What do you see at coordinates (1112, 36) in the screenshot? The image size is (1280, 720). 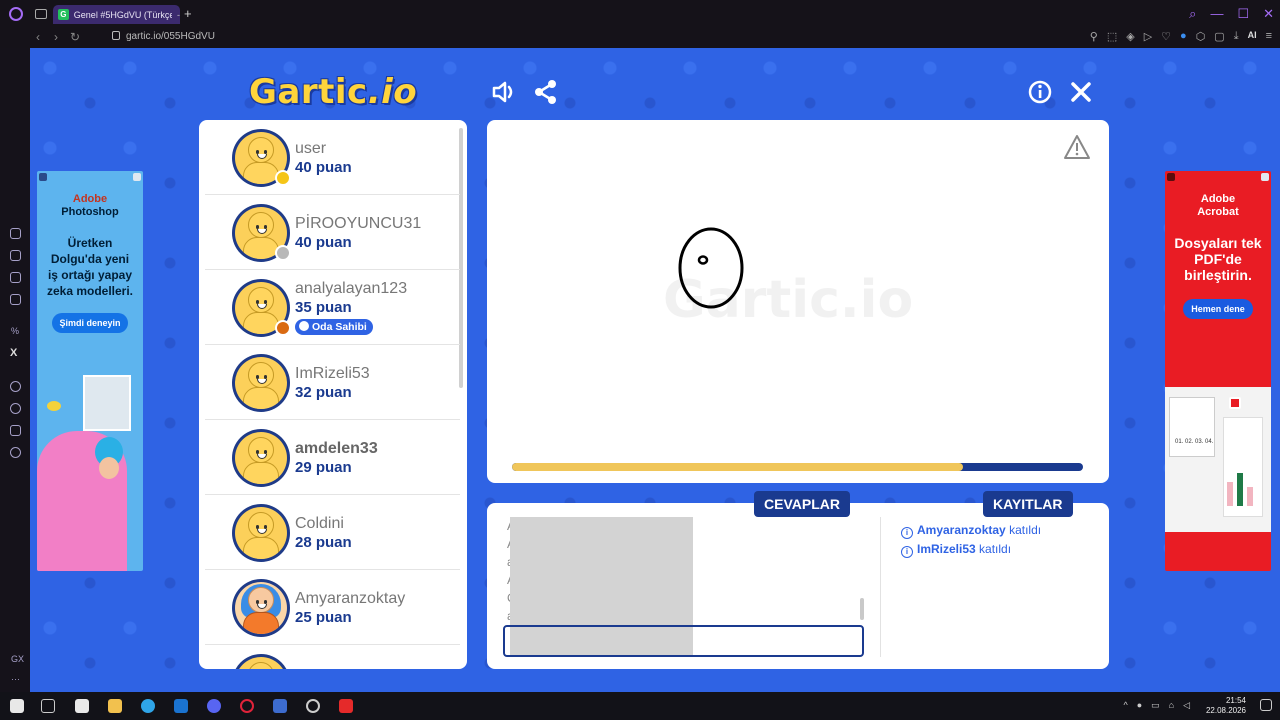 I see `snapshot-icon: ⬚` at bounding box center [1112, 36].